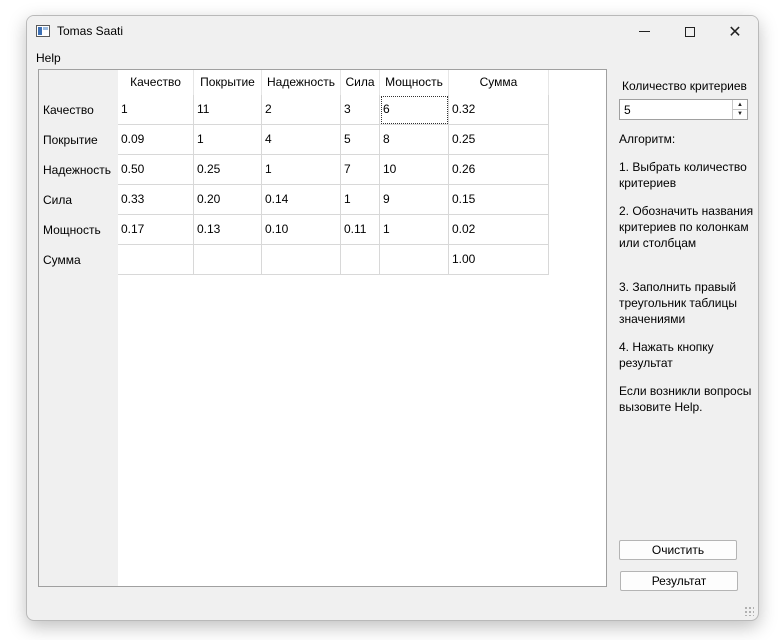  What do you see at coordinates (48, 58) in the screenshot?
I see `menu-help: Help` at bounding box center [48, 58].